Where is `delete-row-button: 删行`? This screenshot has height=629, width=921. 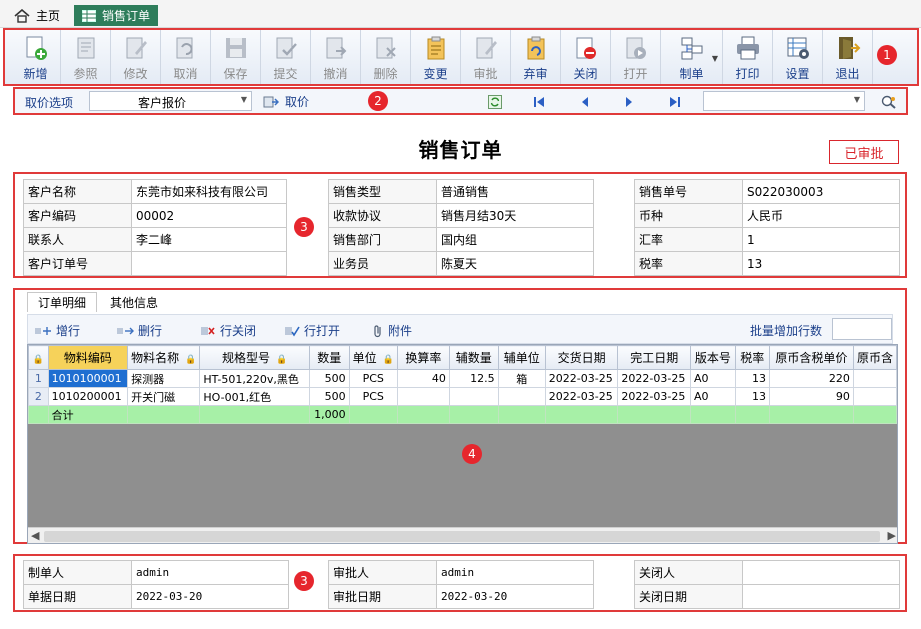
delete-row-button: 删行 is located at coordinates (139, 330).